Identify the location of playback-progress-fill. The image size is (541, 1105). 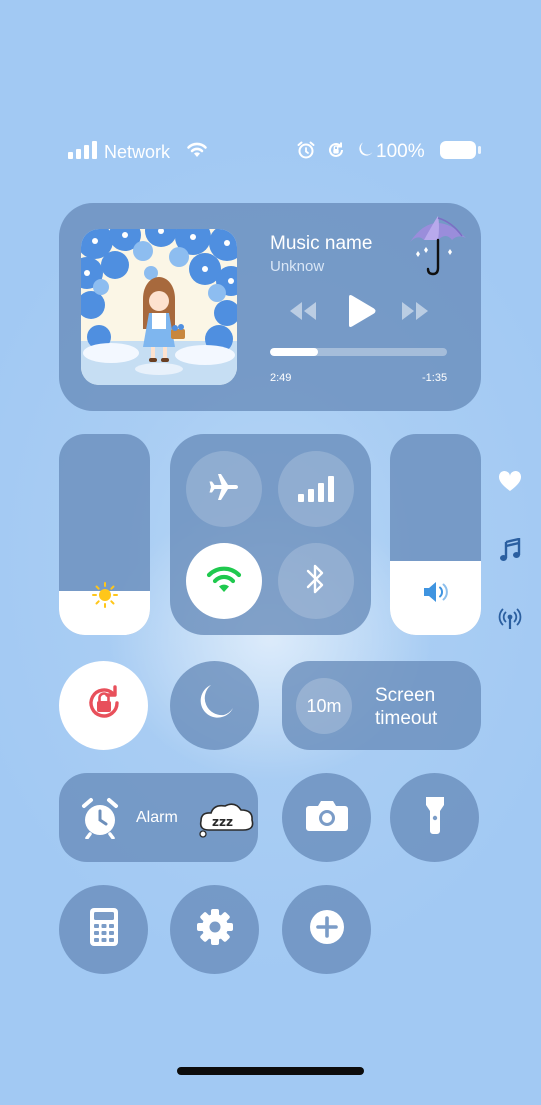
(294, 352).